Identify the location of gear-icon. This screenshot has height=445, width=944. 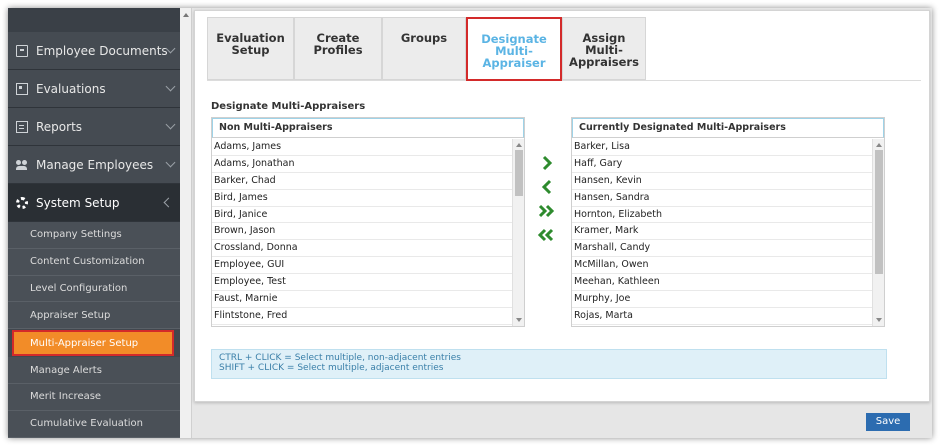
(22, 202).